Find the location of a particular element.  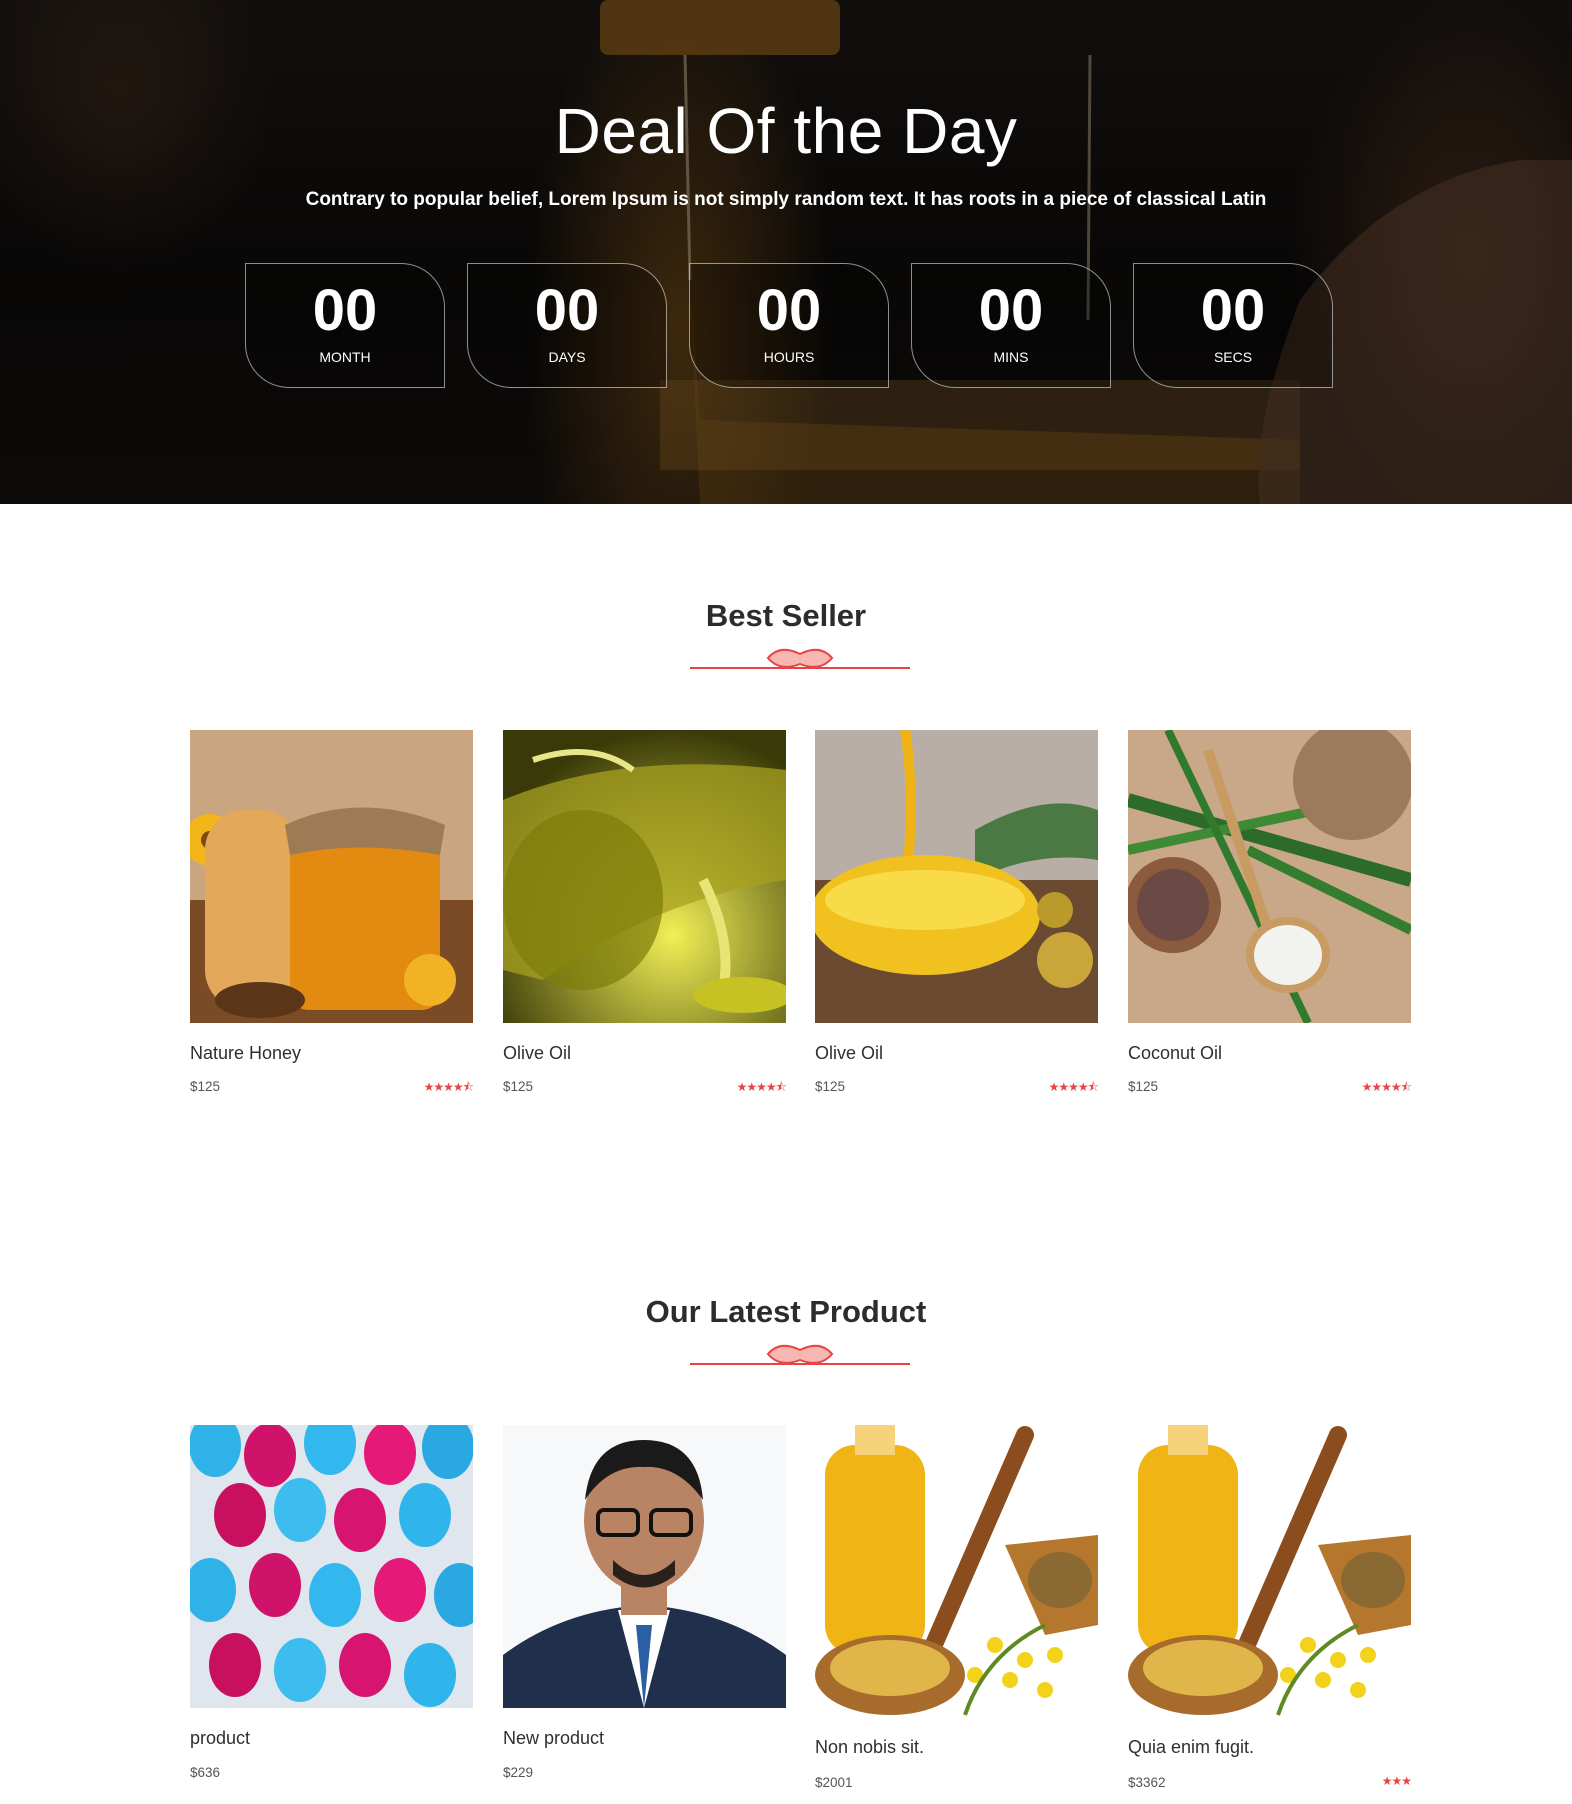

product-price: $636 is located at coordinates (205, 1772).